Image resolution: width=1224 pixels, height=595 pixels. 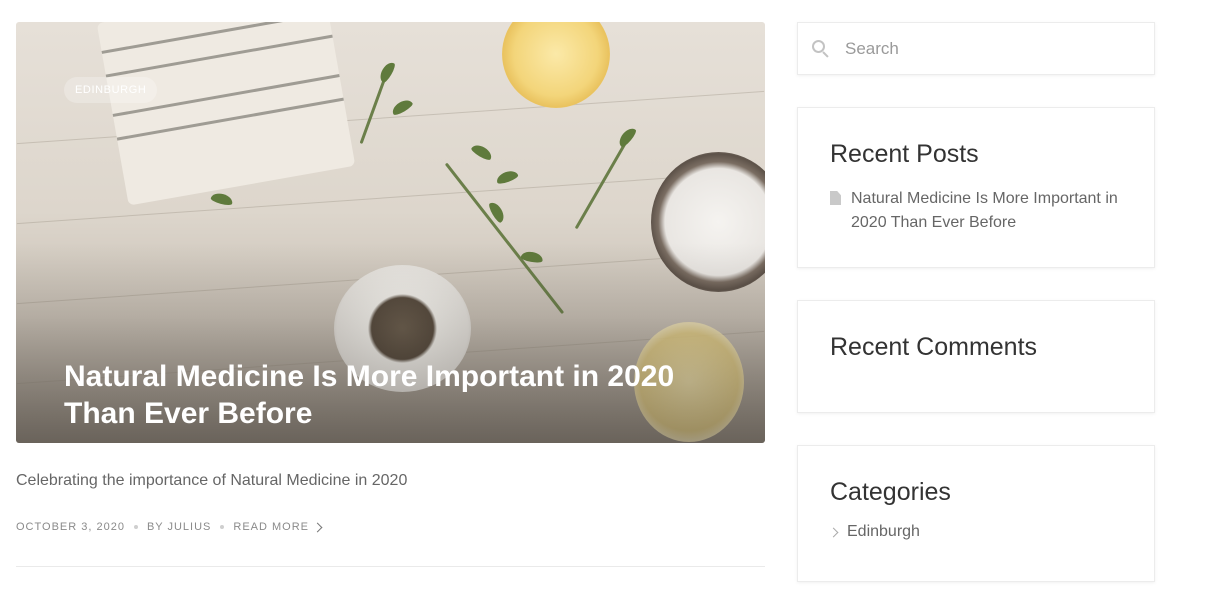 What do you see at coordinates (179, 527) in the screenshot?
I see `post-author: BY JULIUS` at bounding box center [179, 527].